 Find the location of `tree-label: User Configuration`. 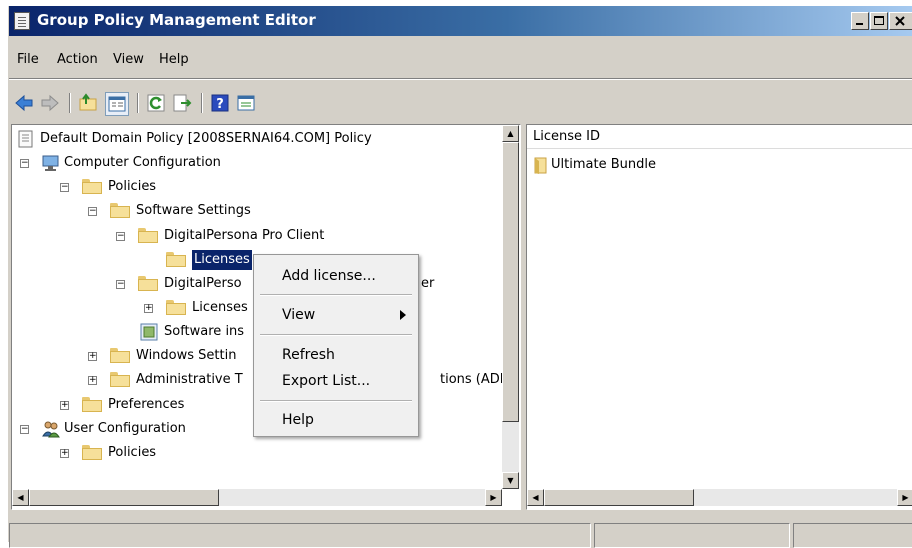

tree-label: User Configuration is located at coordinates (125, 428).